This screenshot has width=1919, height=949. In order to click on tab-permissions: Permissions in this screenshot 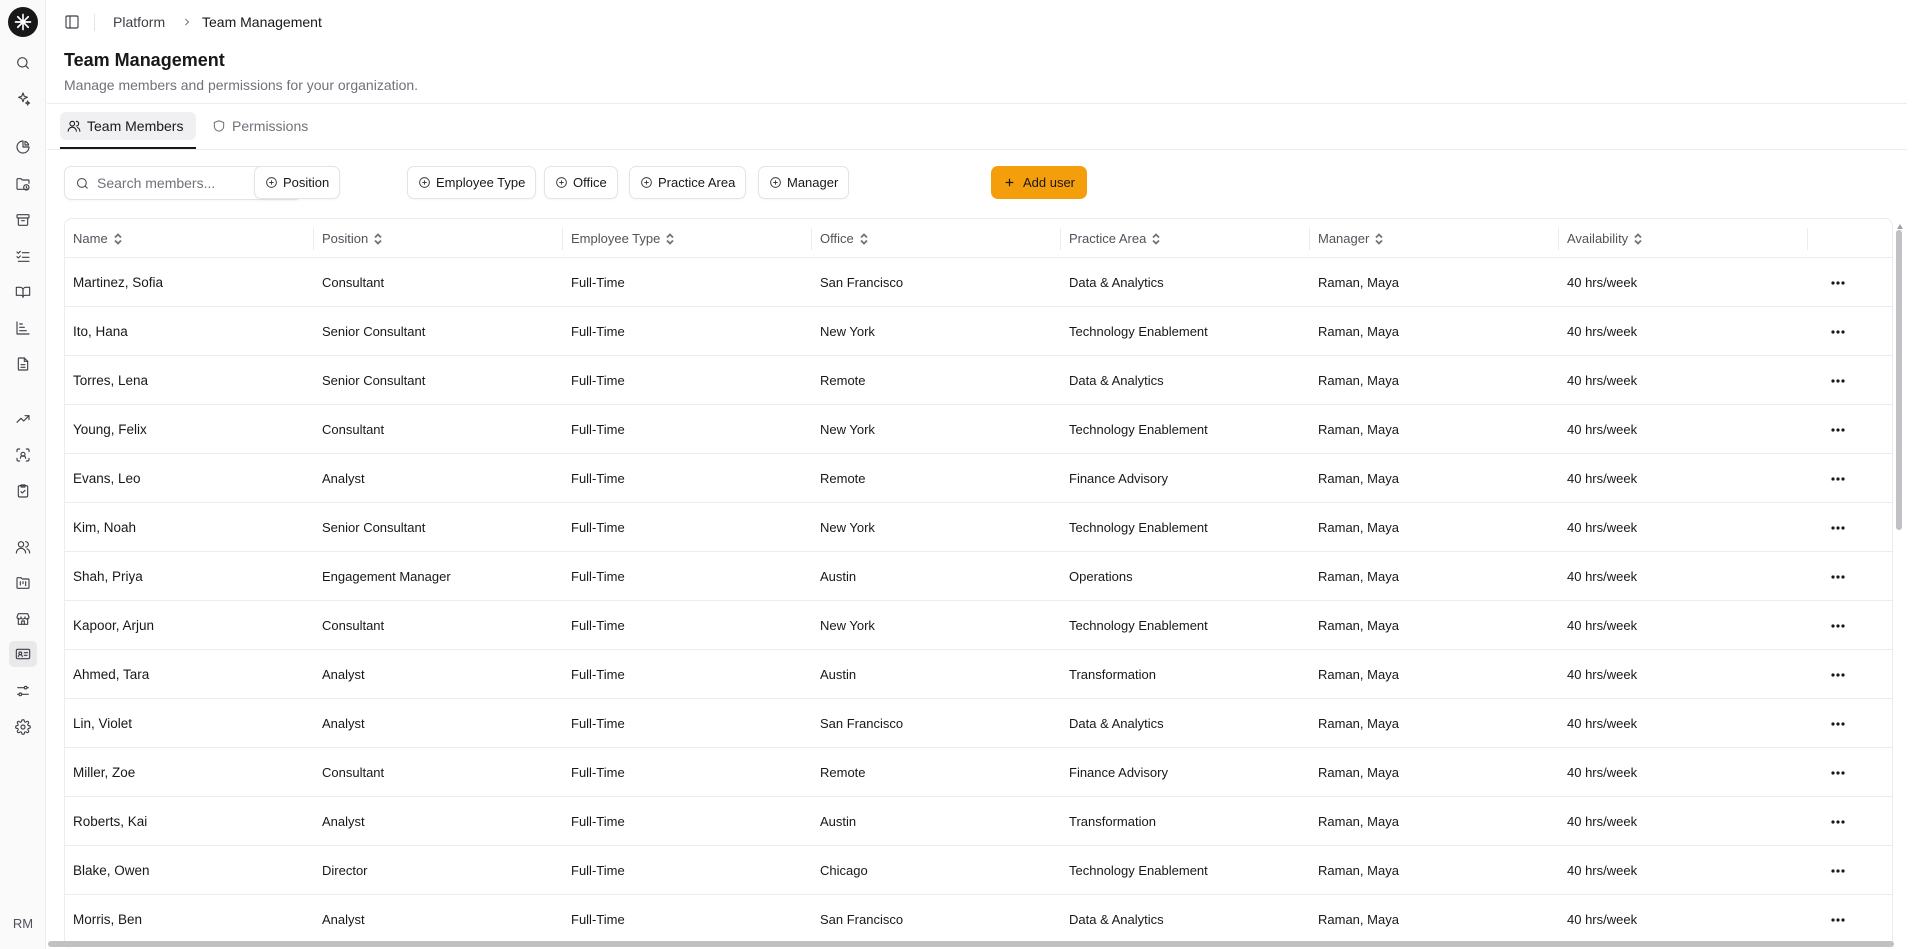, I will do `click(260, 126)`.